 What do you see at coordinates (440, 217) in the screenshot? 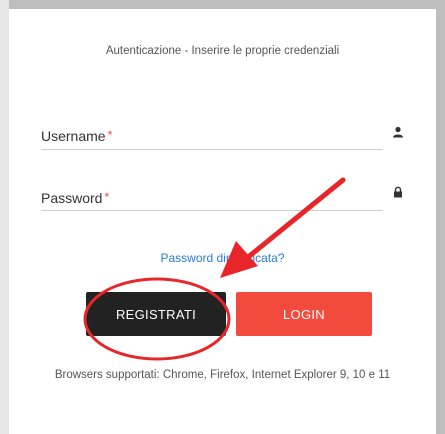
I see `window-border-right` at bounding box center [440, 217].